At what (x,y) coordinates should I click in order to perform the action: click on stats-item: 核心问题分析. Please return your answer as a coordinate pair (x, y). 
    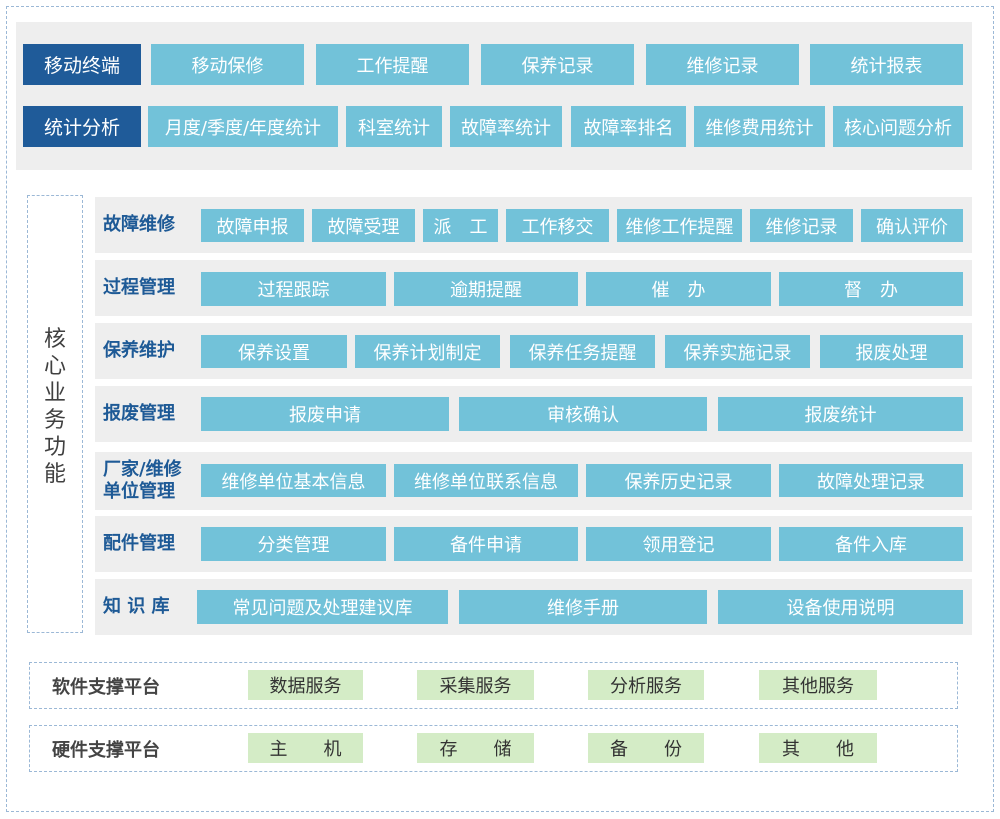
    Looking at the image, I should click on (898, 126).